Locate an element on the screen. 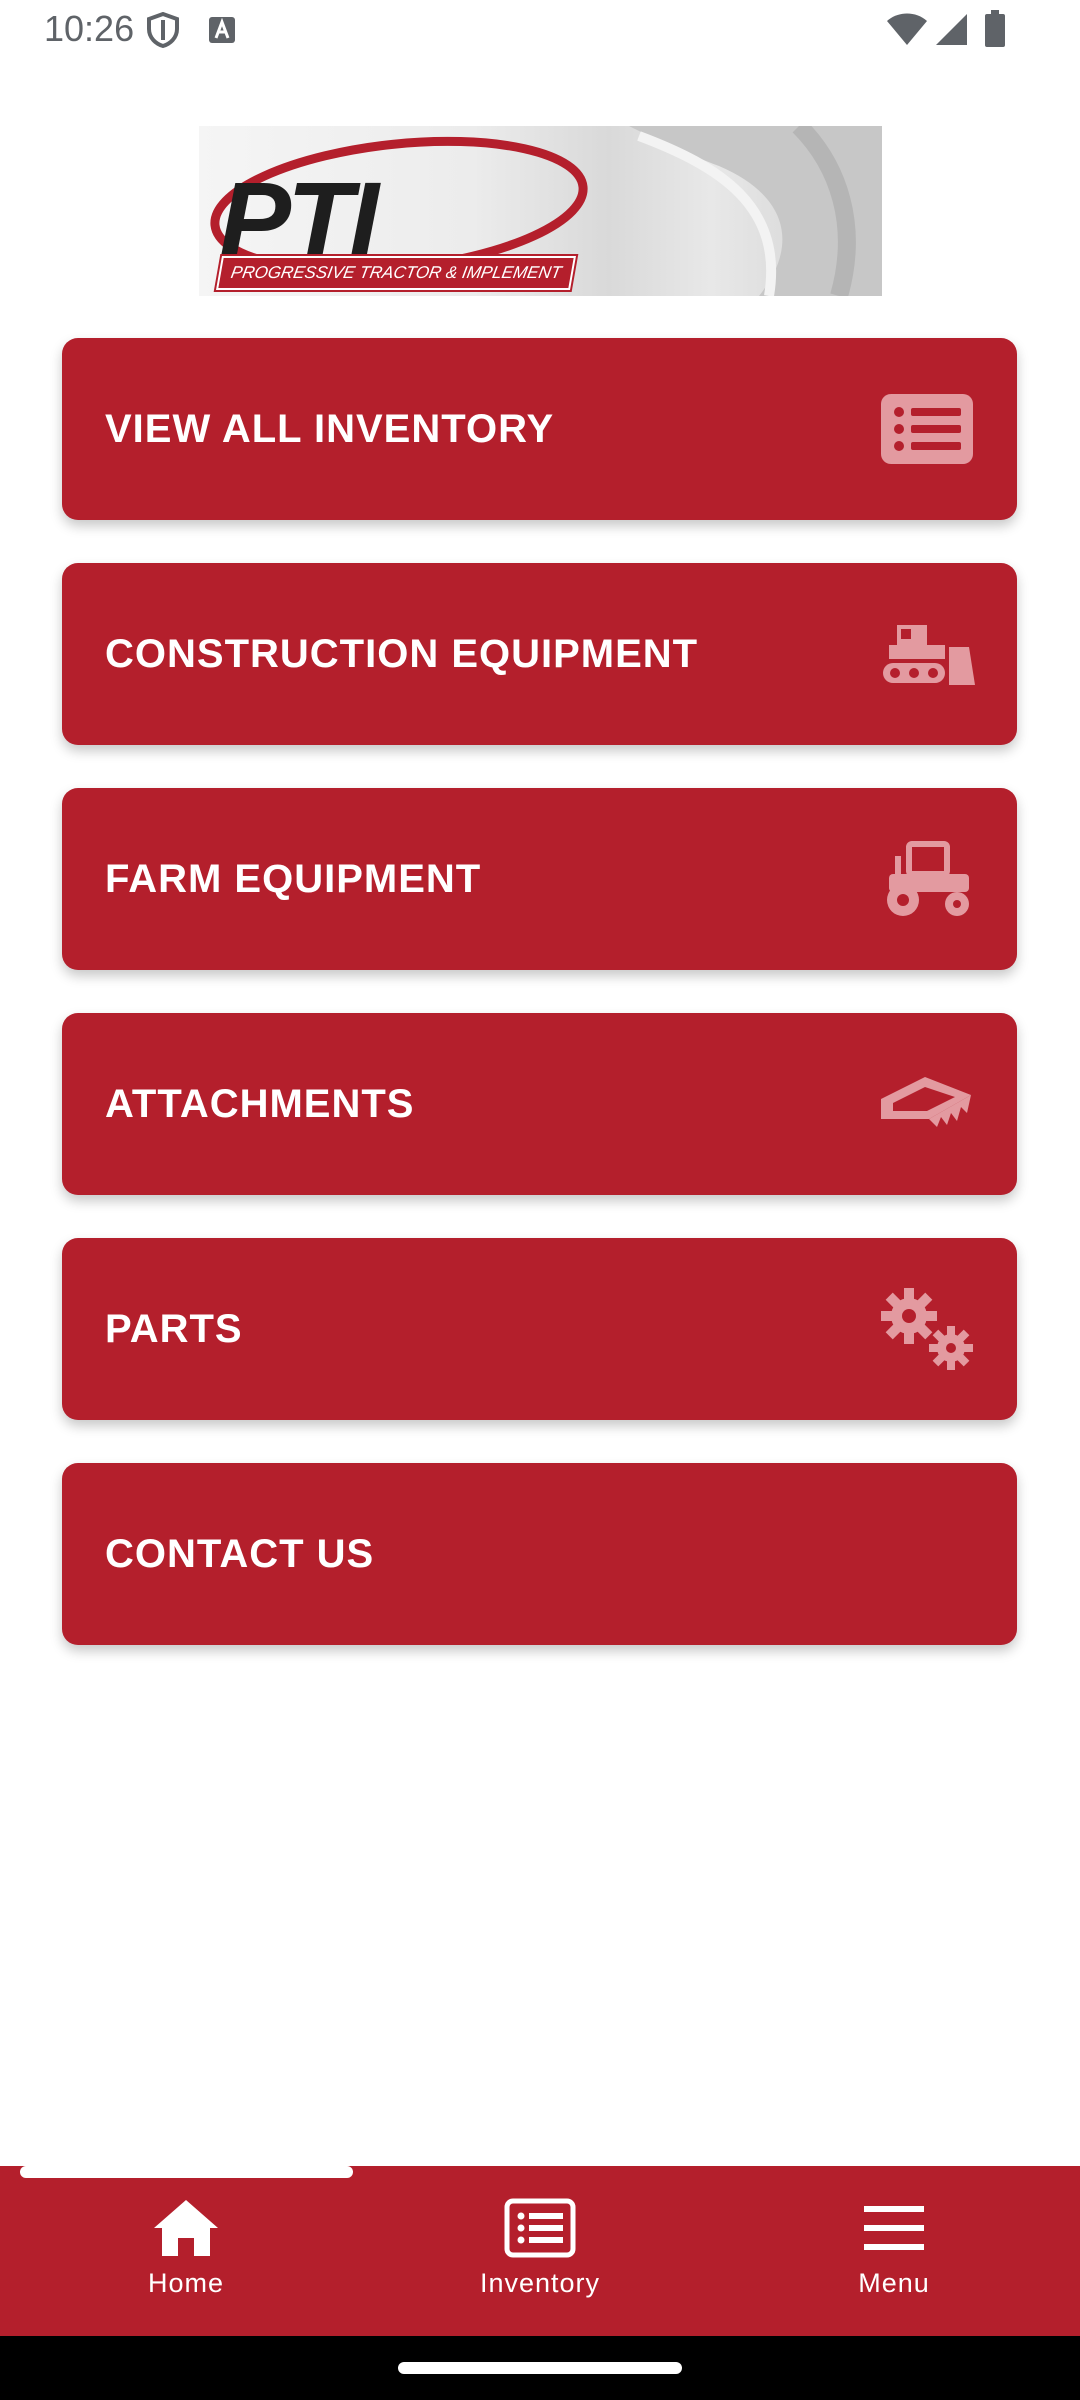 Image resolution: width=1080 pixels, height=2400 pixels. bucket-attachment-icon is located at coordinates (927, 1104).